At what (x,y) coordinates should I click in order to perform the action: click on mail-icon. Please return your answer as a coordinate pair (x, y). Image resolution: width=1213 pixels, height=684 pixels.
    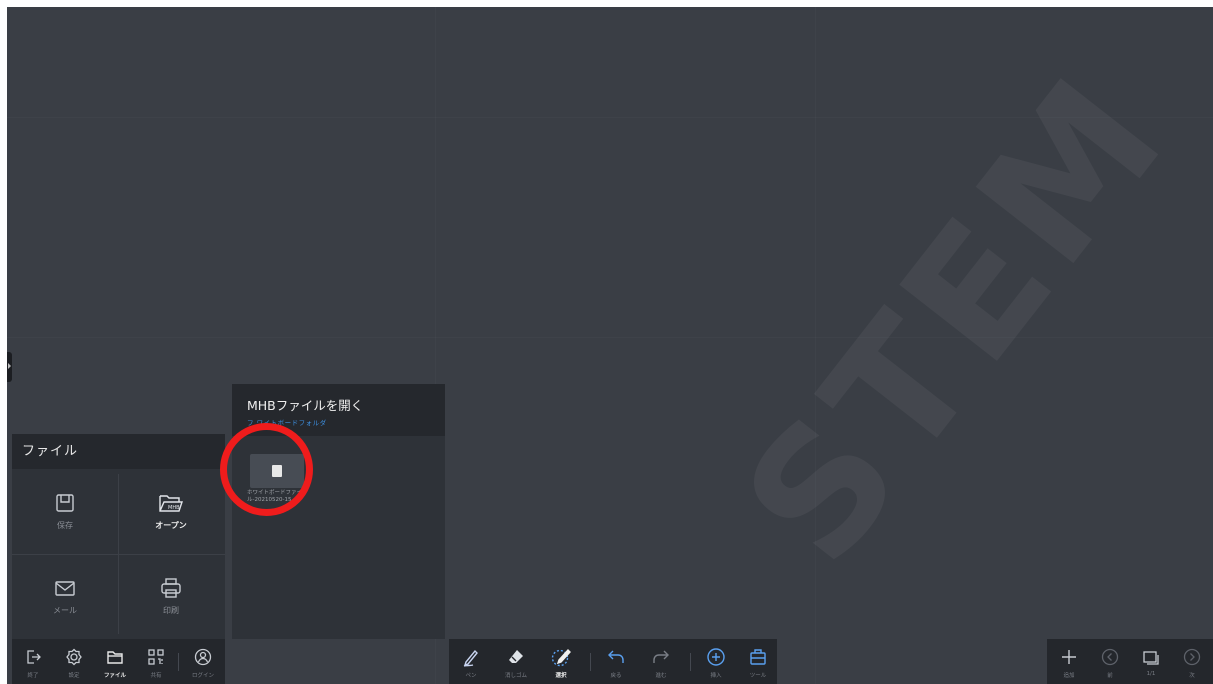
    Looking at the image, I should click on (65, 588).